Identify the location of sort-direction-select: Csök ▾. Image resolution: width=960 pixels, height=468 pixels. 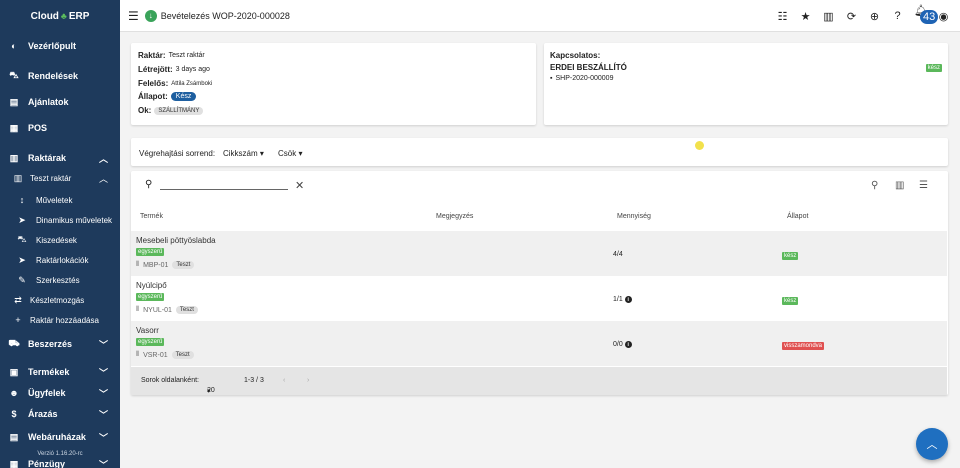
(290, 153).